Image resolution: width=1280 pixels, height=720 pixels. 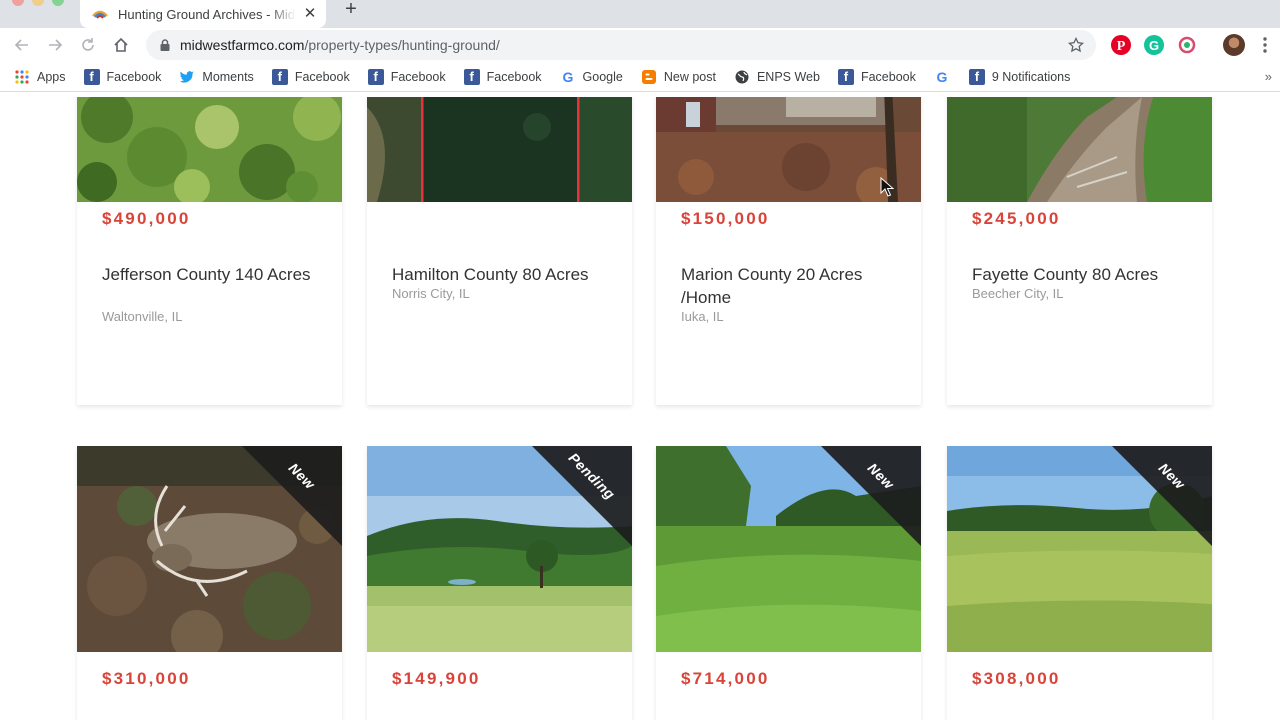 I want to click on home-icon, so click(x=121, y=44).